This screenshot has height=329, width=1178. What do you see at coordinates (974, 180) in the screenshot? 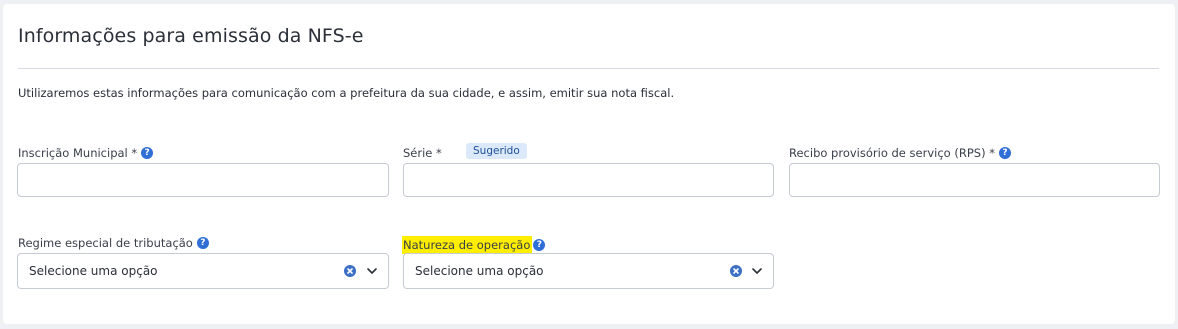
I see `rps-input` at bounding box center [974, 180].